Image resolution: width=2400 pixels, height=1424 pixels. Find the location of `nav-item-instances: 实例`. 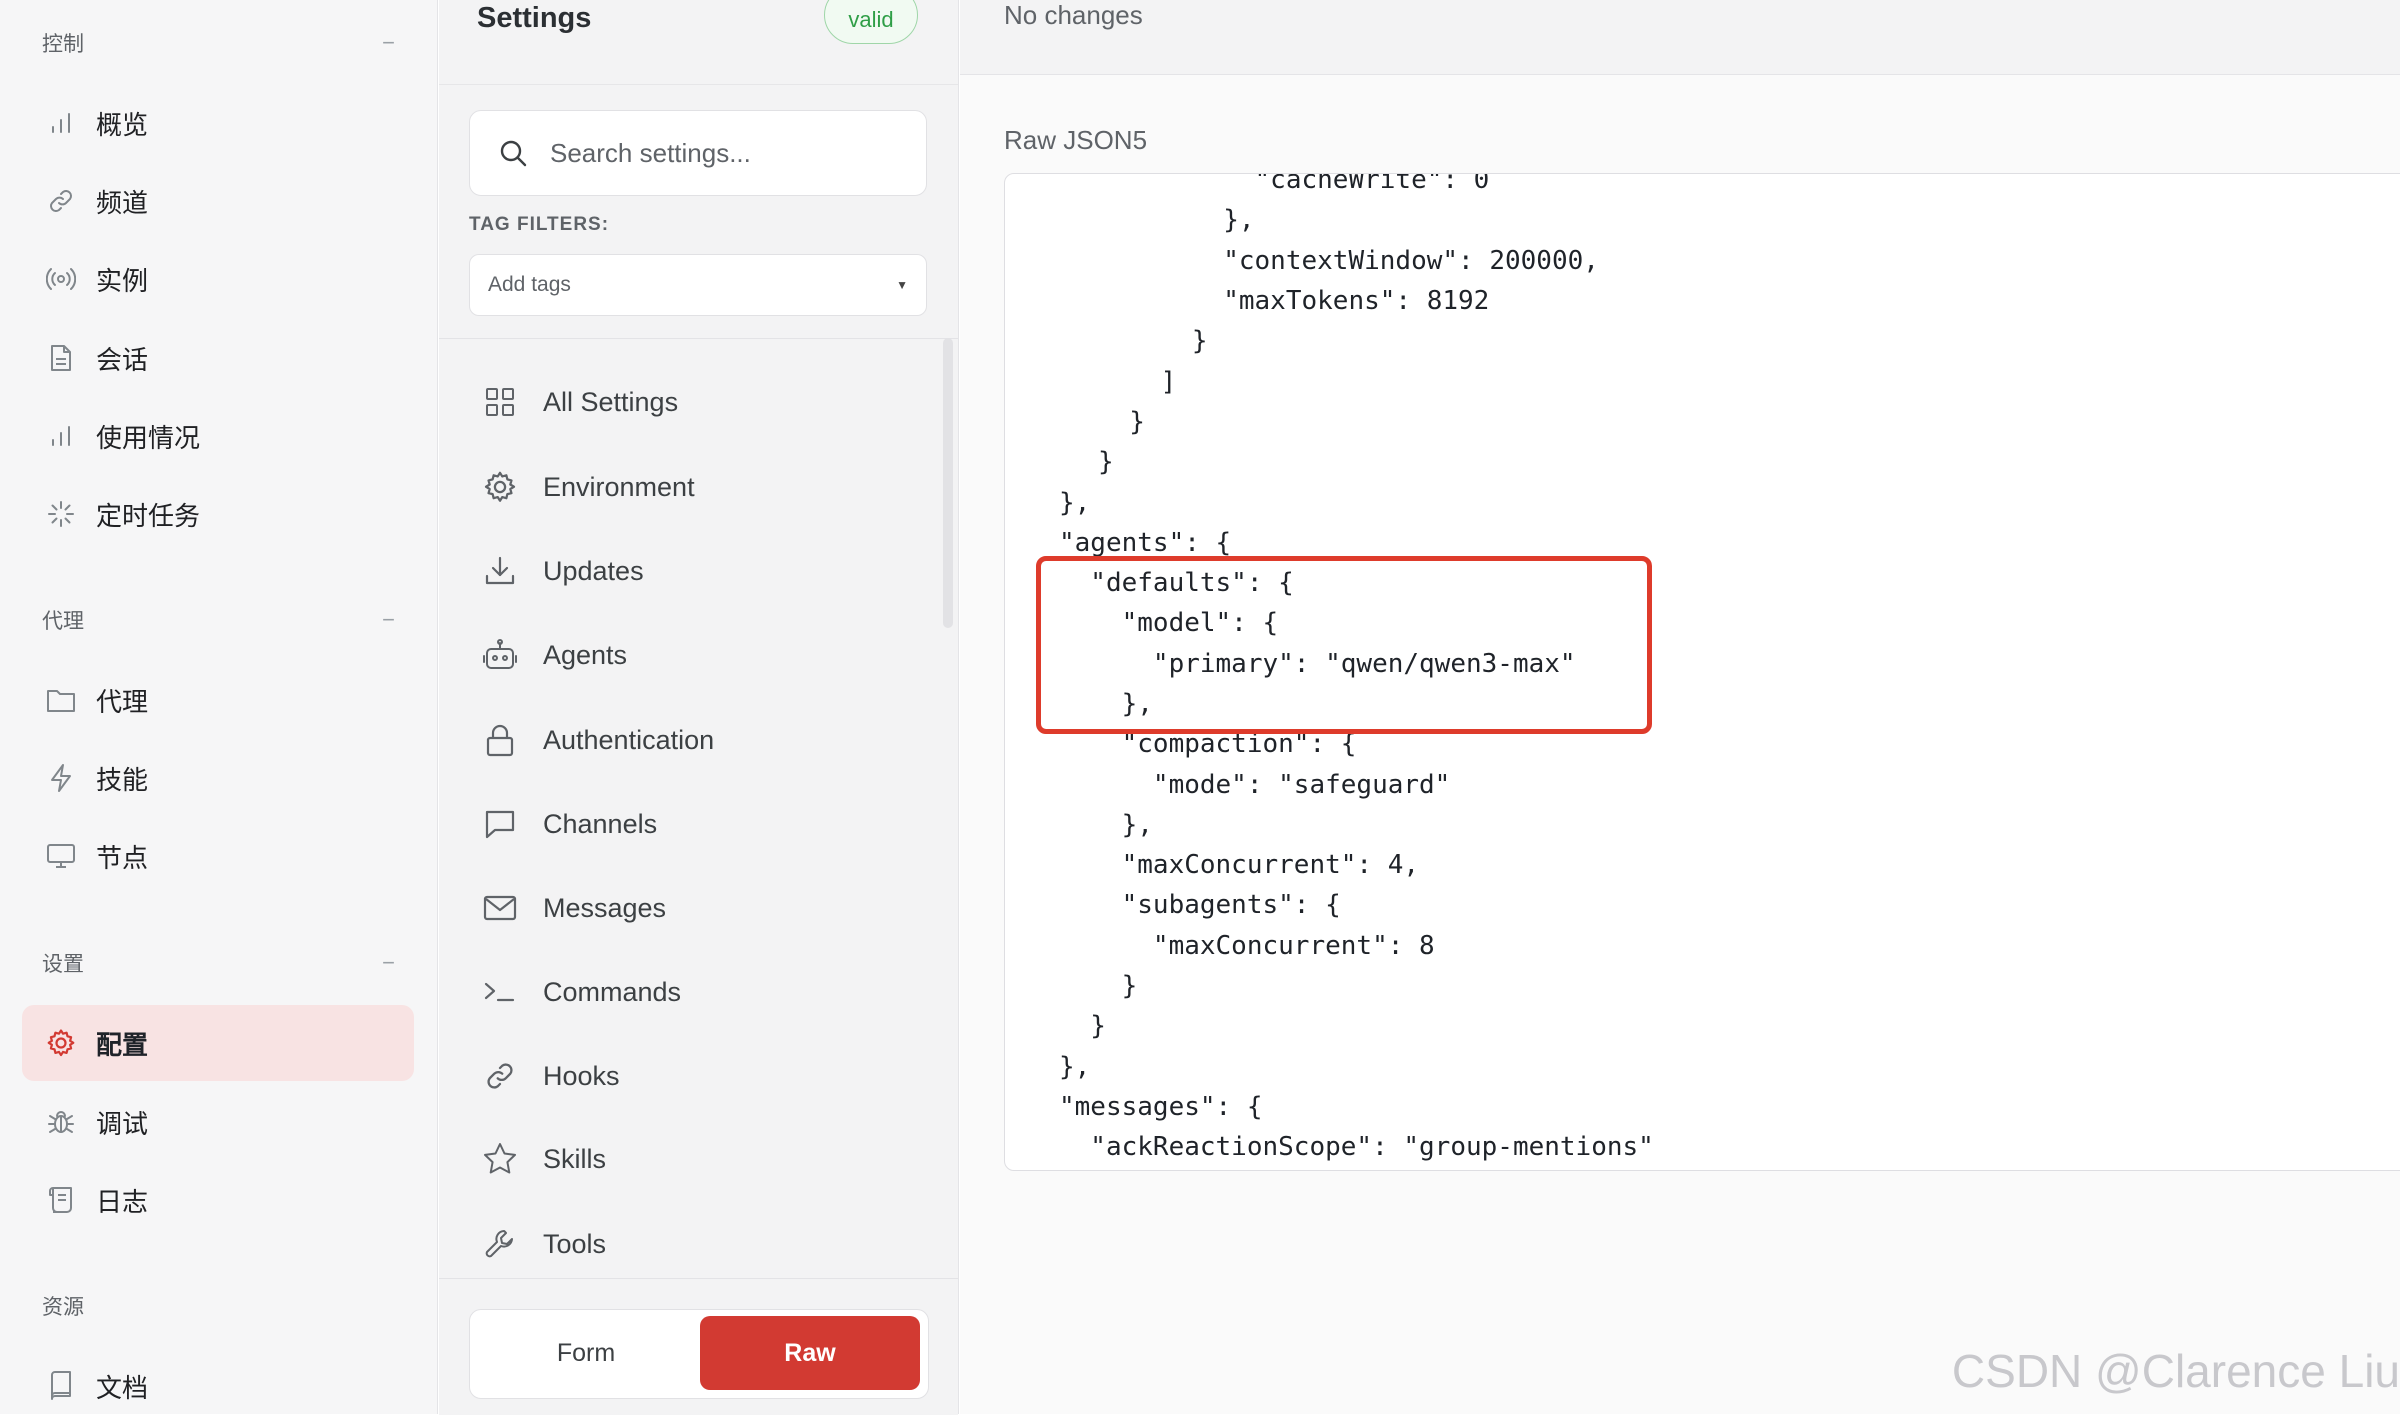

nav-item-instances: 实例 is located at coordinates (218, 279).